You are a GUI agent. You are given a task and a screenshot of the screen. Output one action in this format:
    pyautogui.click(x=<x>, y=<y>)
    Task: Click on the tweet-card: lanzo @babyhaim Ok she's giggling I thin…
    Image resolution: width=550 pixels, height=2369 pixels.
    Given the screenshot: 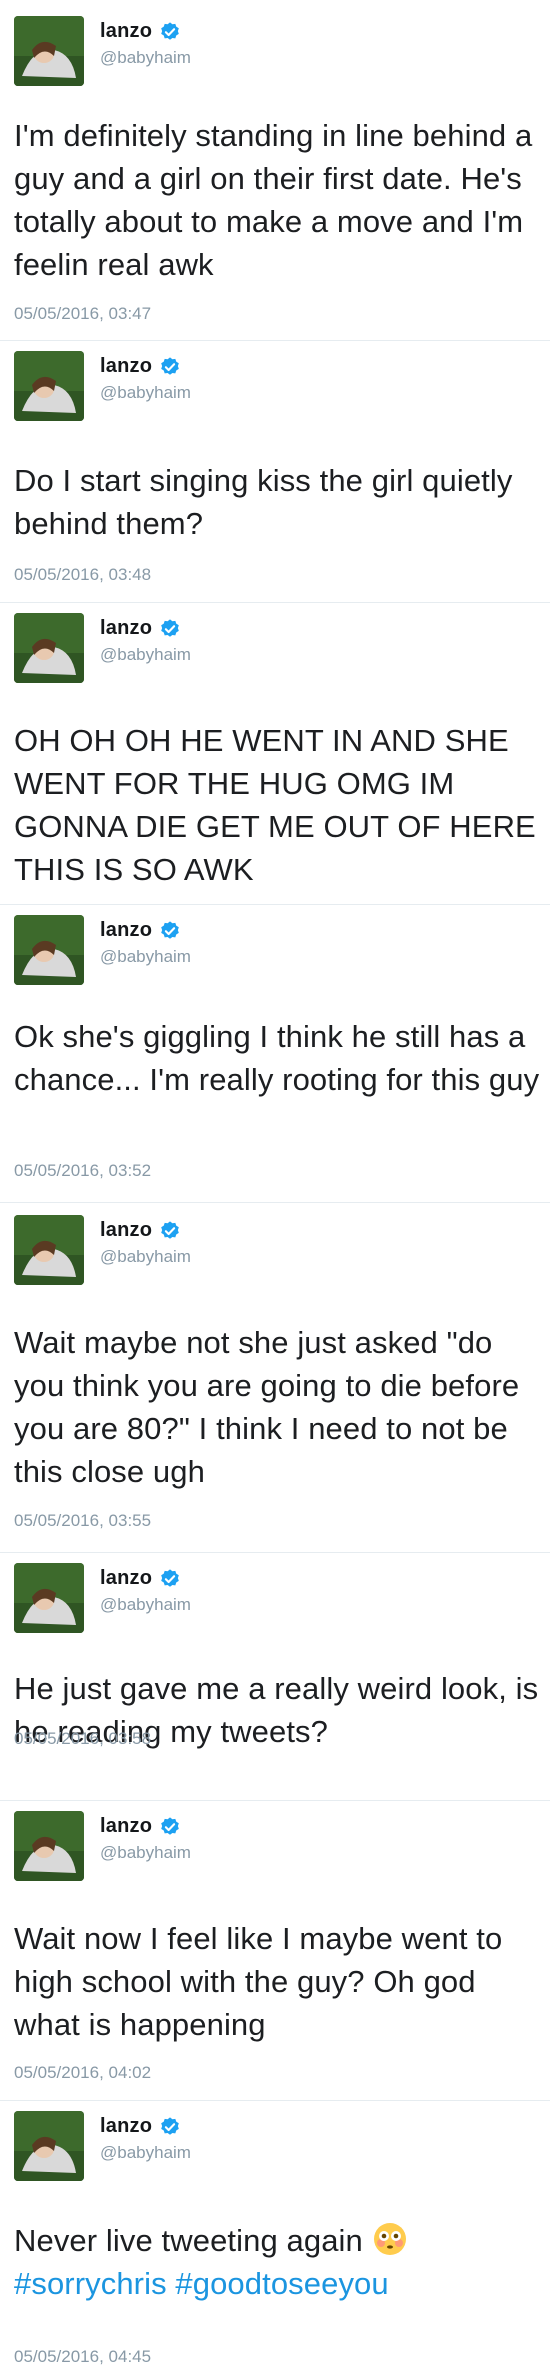 What is the action you would take?
    pyautogui.click(x=275, y=1053)
    